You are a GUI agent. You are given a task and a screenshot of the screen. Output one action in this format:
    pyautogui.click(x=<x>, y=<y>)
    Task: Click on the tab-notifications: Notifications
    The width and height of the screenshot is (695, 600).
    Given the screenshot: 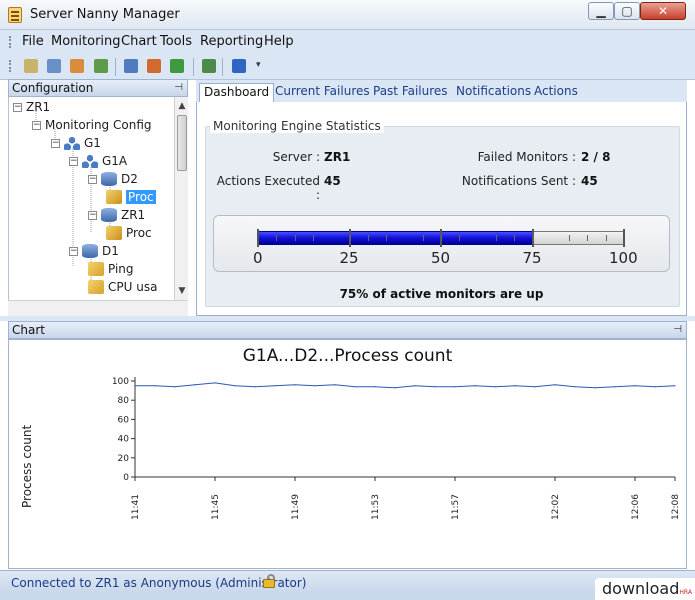 What is the action you would take?
    pyautogui.click(x=493, y=92)
    